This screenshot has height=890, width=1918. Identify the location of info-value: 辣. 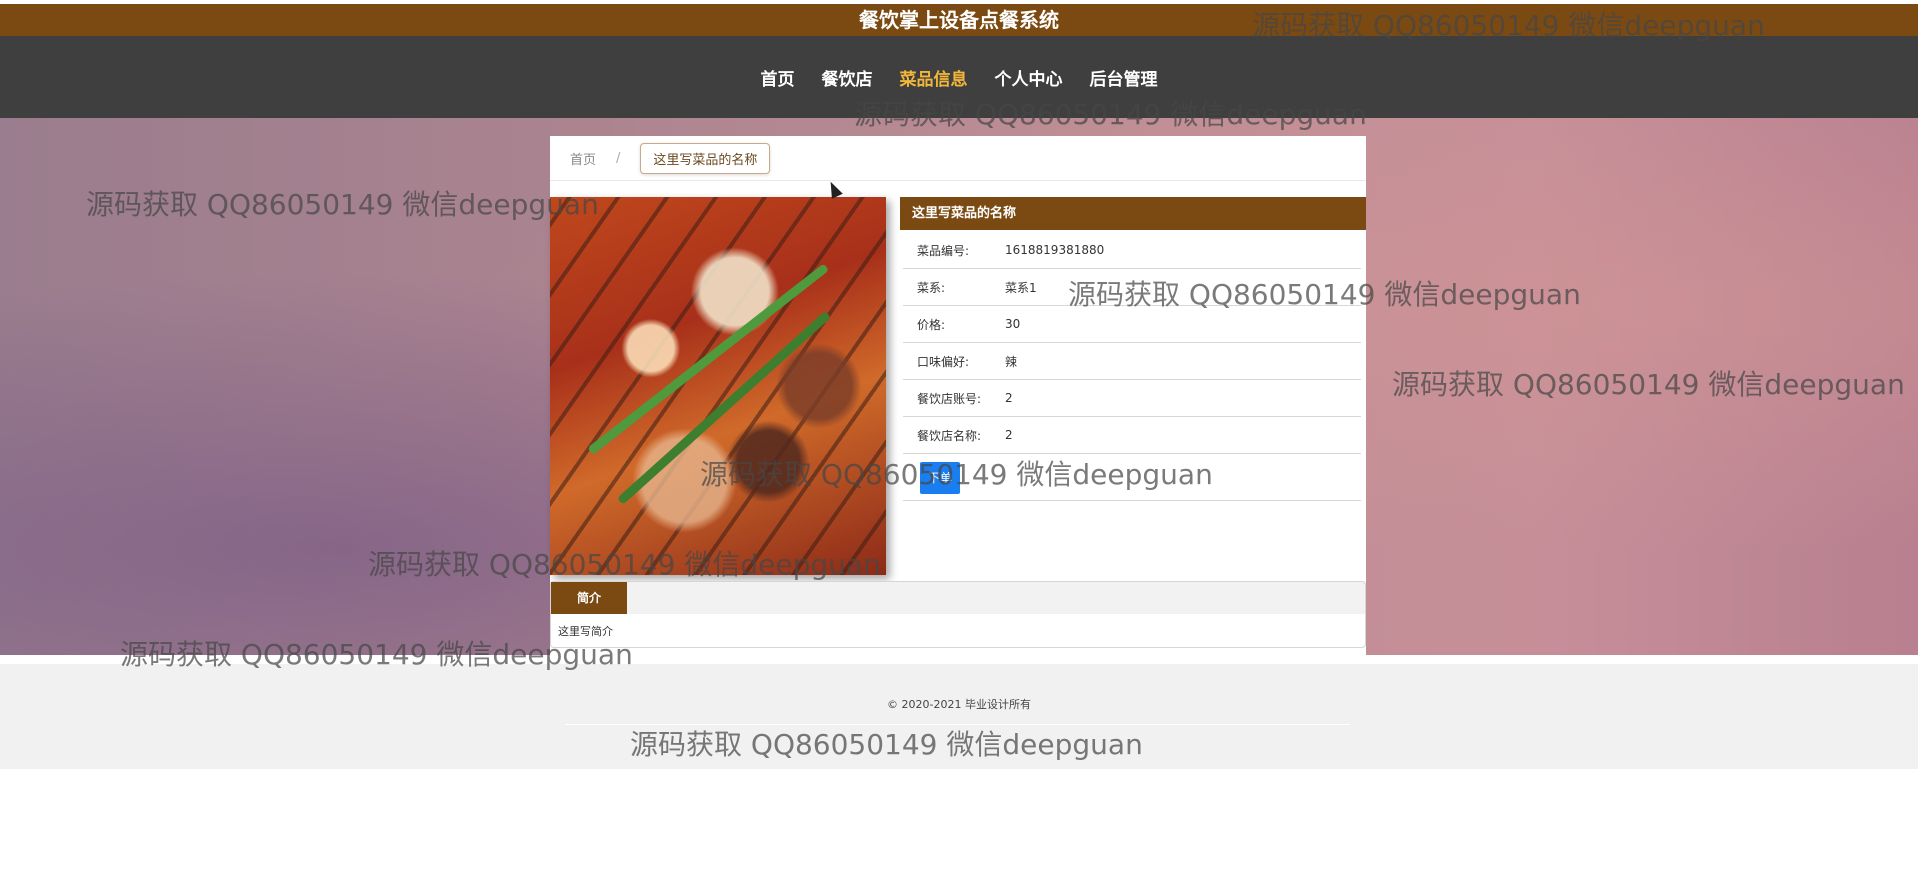
(1011, 361).